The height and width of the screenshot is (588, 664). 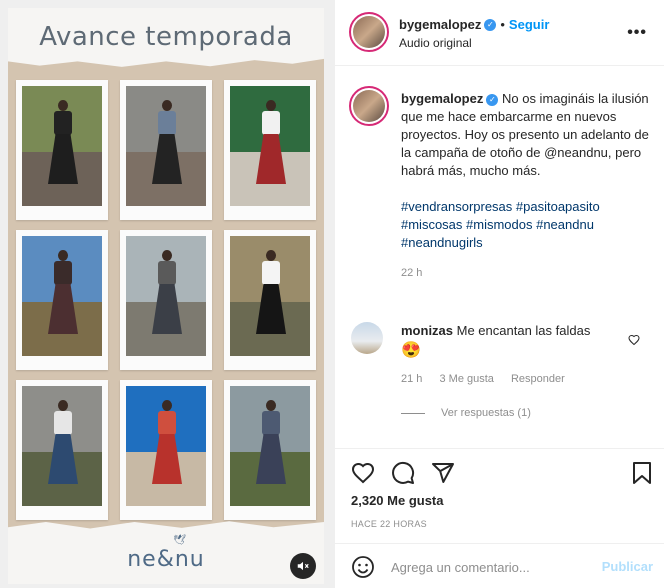 I want to click on avatar, so click(x=369, y=32).